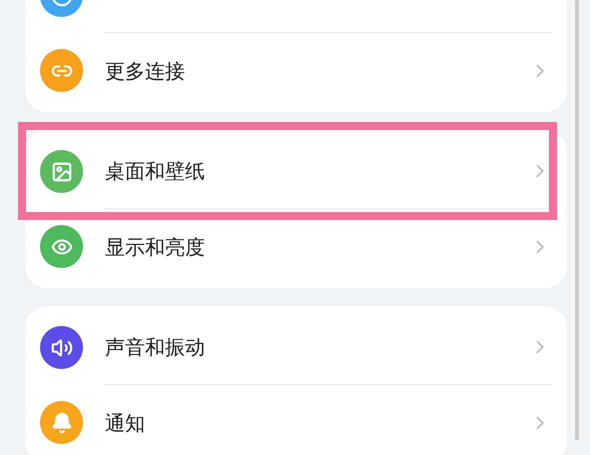 This screenshot has width=590, height=455. Describe the element at coordinates (296, 420) in the screenshot. I see `settings-item: 通知` at that location.